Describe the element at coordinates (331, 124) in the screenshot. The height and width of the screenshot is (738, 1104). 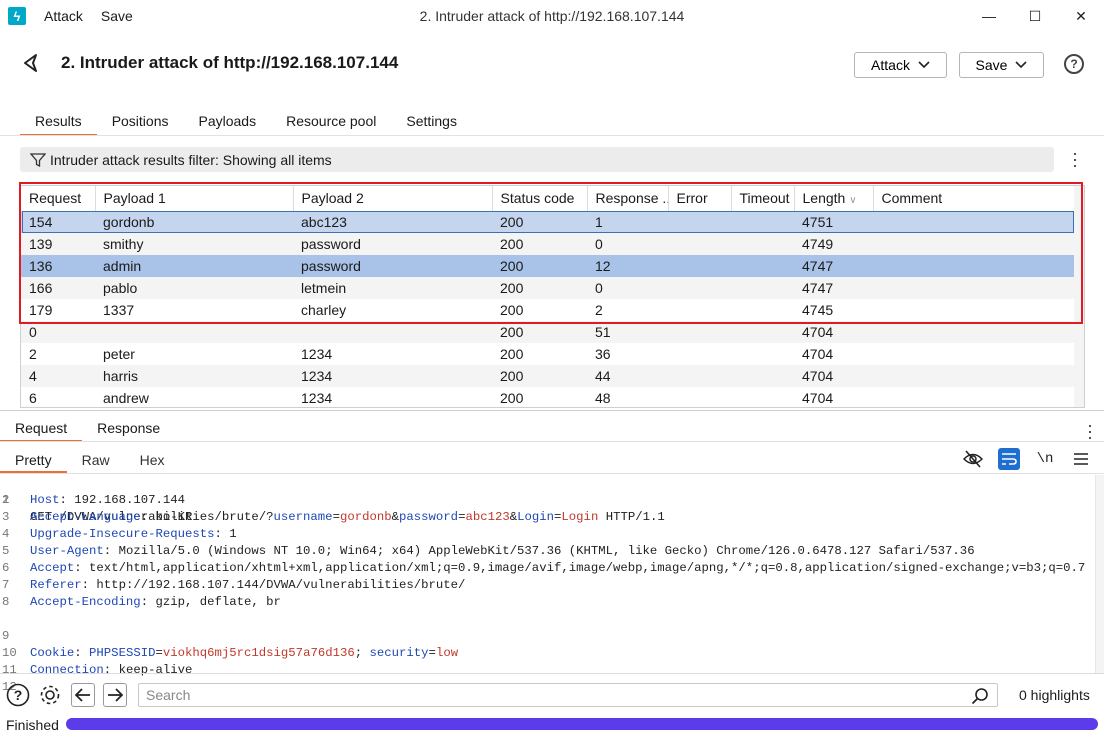
I see `tab-resource-pool: Resource pool` at that location.